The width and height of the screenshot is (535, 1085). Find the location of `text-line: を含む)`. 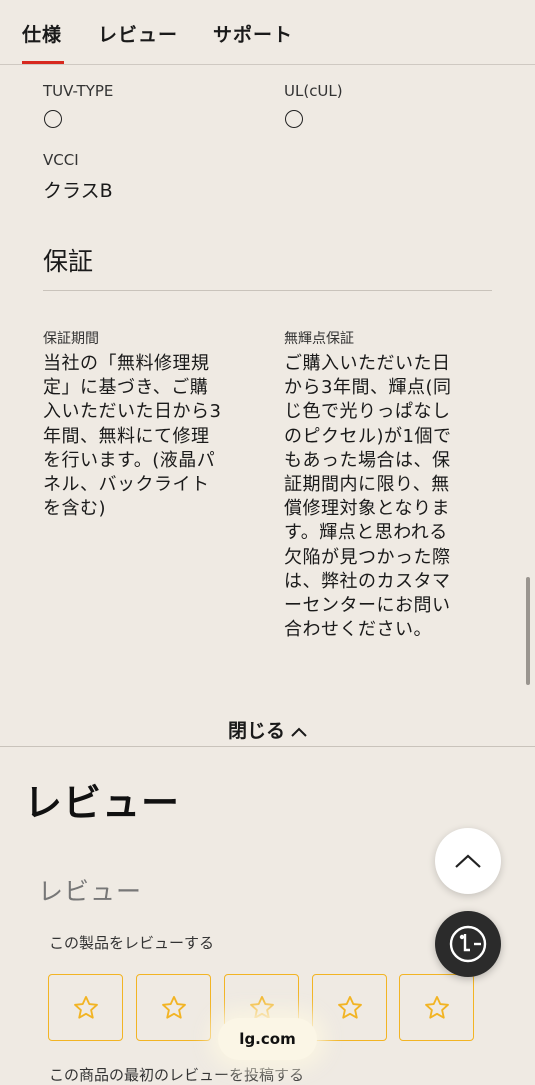

text-line: を含む) is located at coordinates (75, 509).